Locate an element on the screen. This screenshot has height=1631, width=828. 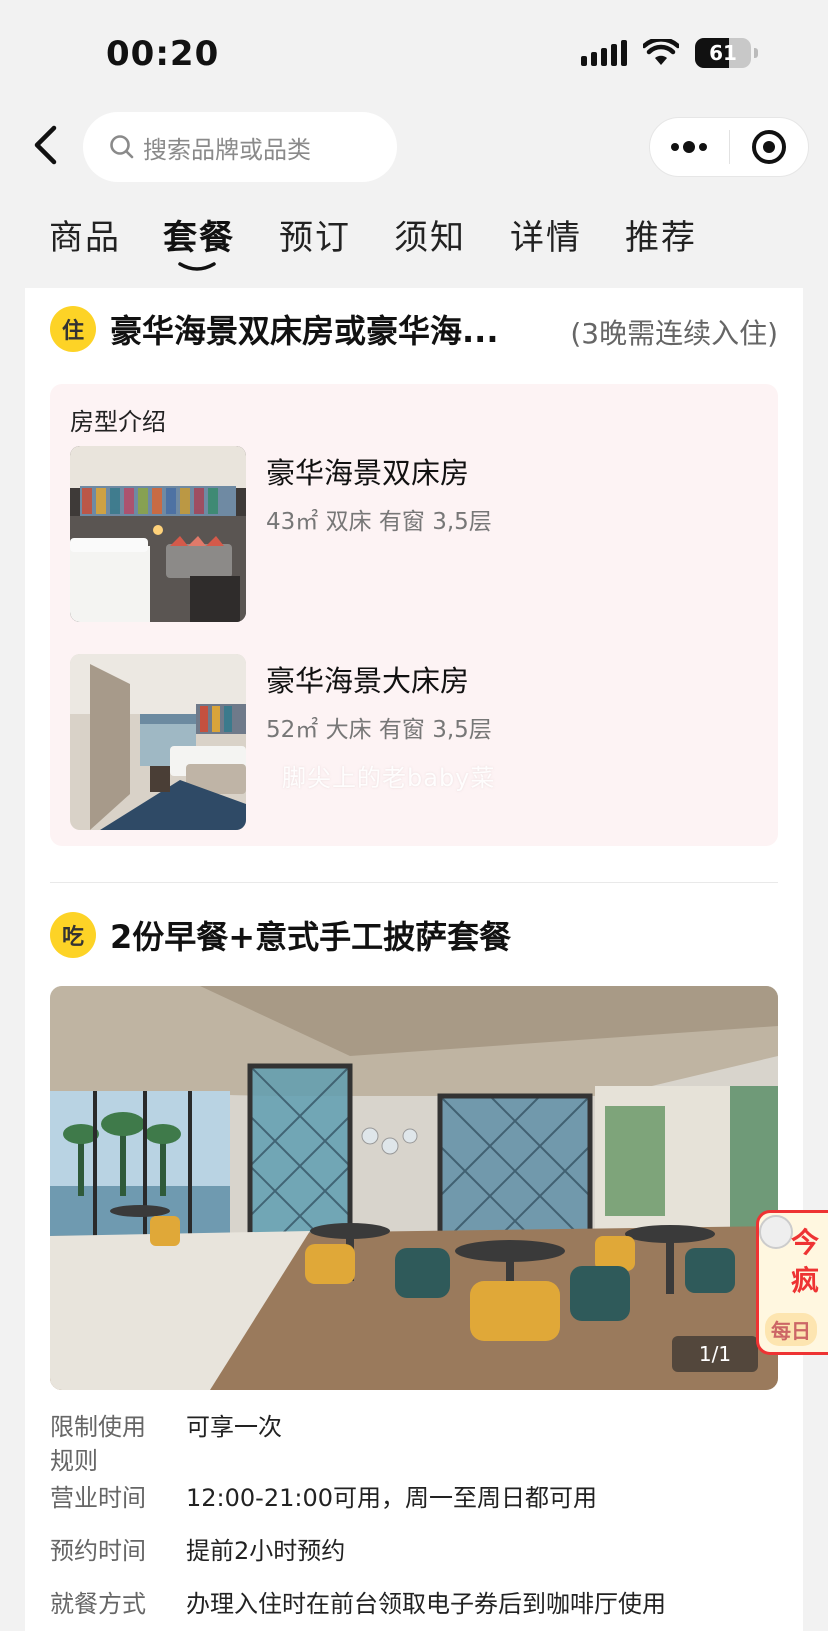
more-icon is located at coordinates (689, 147).